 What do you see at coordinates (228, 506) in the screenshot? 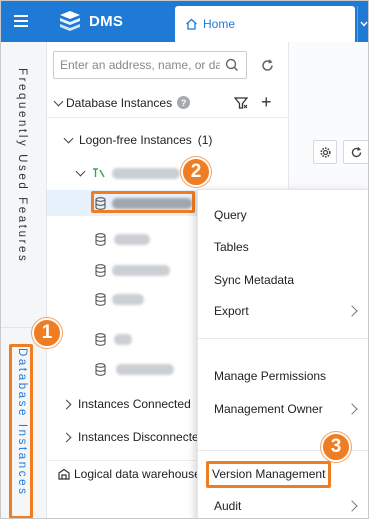
I see `menu-item-label: Audit` at bounding box center [228, 506].